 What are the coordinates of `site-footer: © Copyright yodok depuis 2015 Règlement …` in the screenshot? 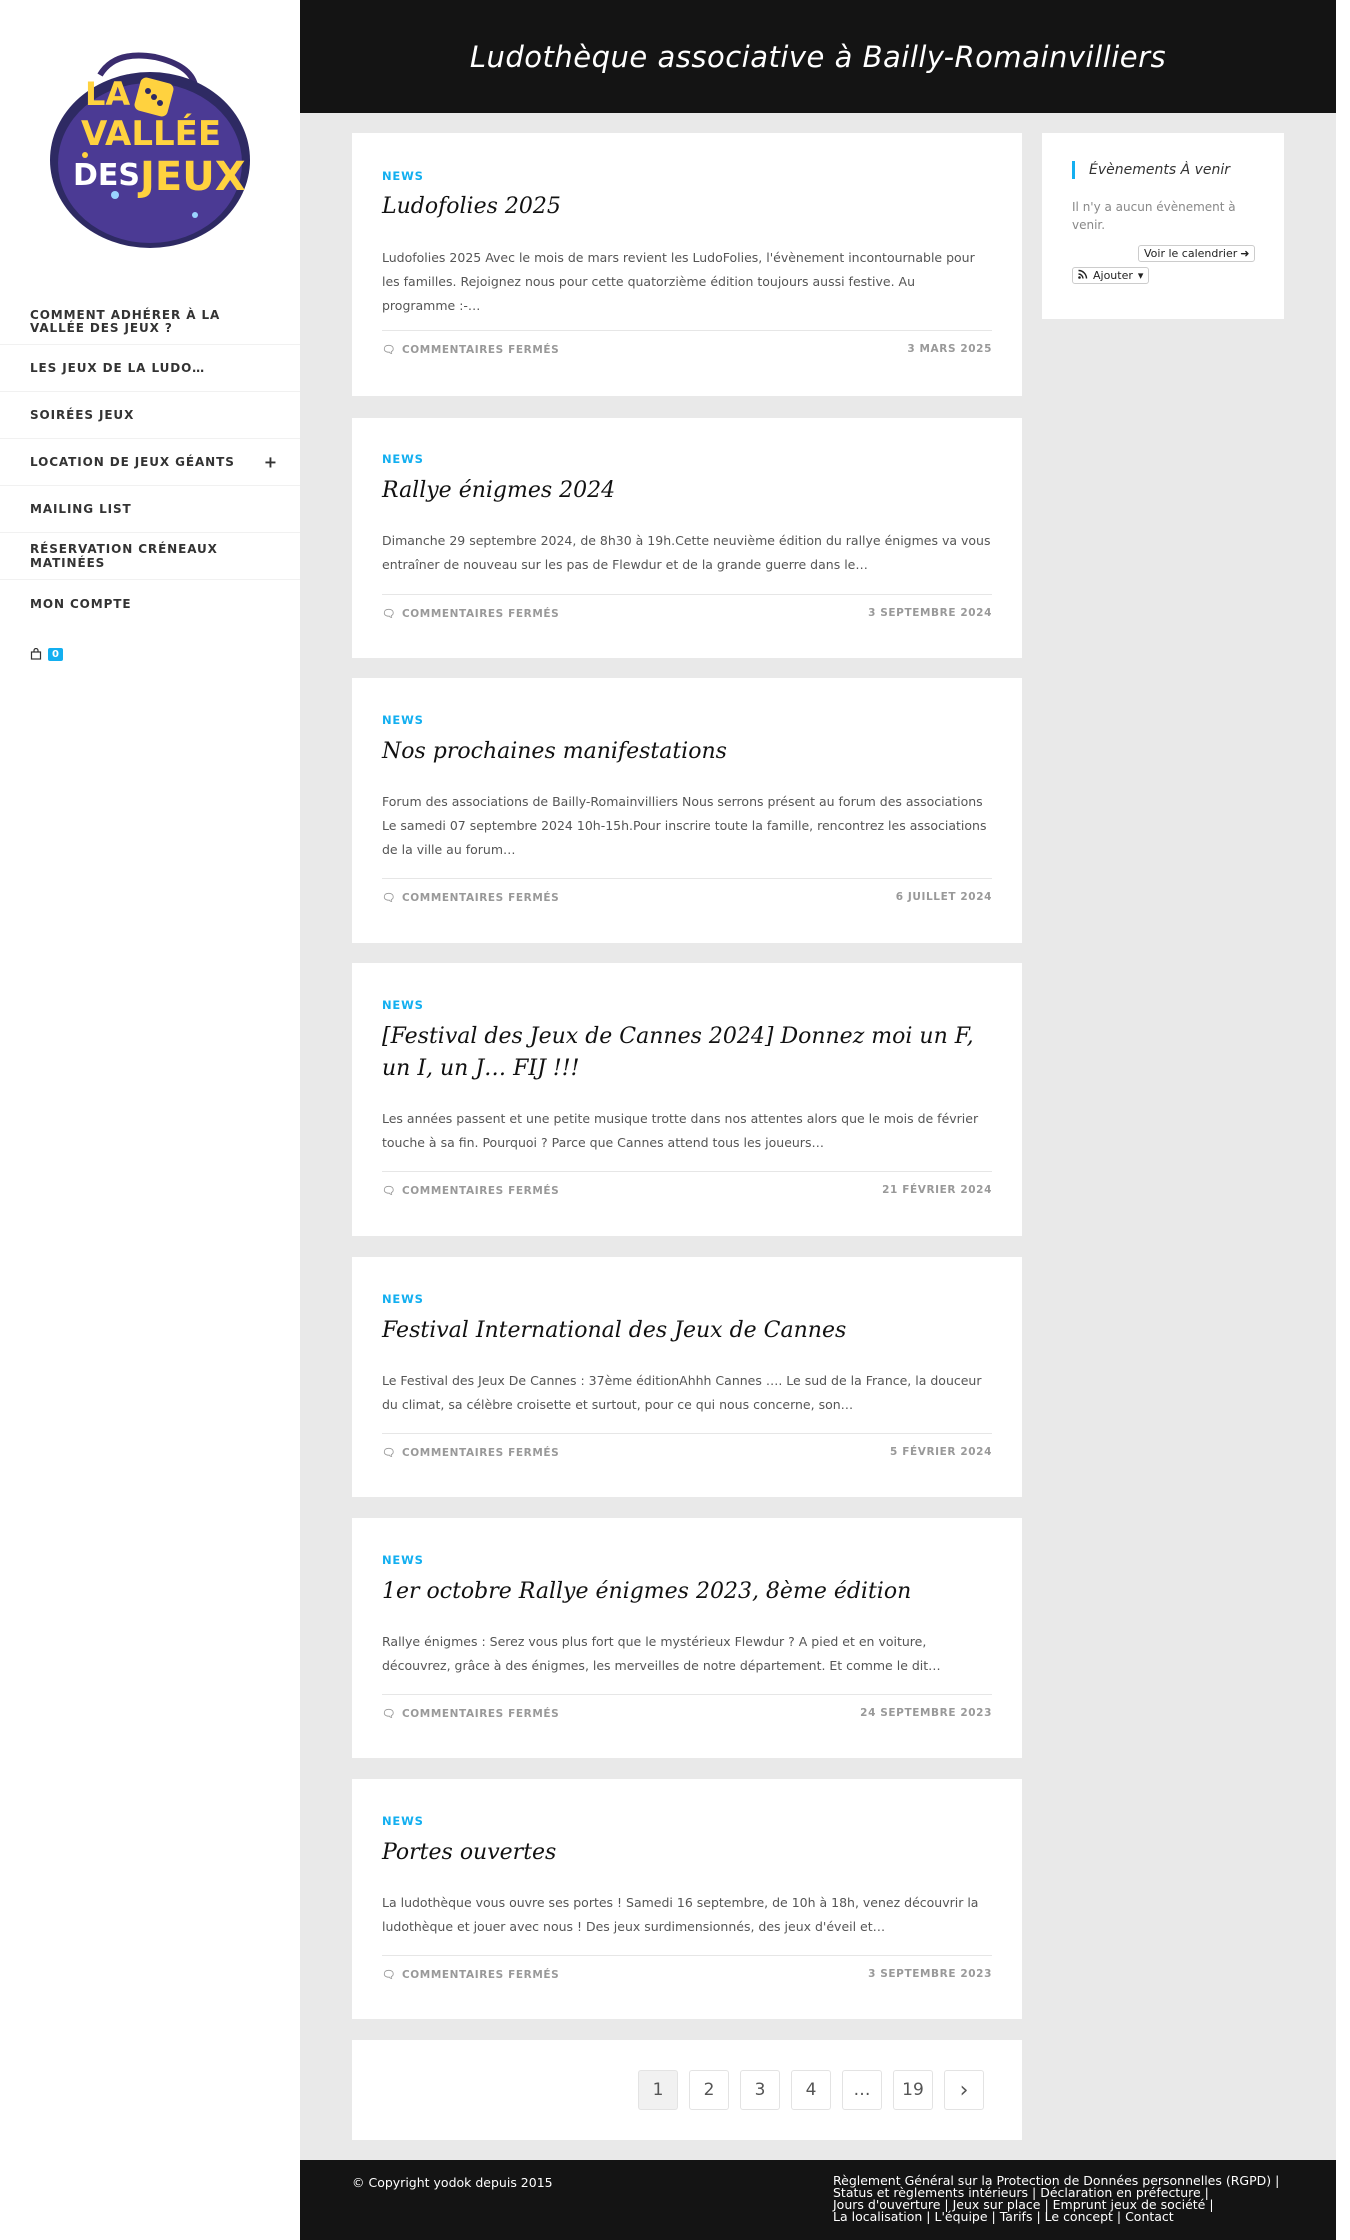 It's located at (818, 2200).